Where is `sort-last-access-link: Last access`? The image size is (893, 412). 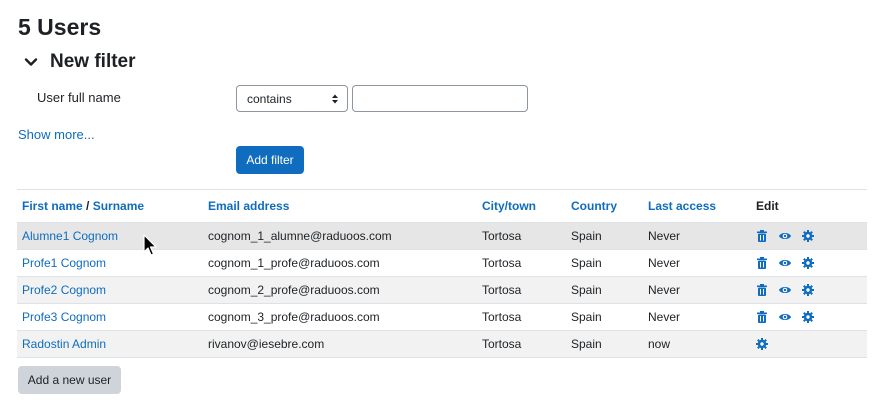 sort-last-access-link: Last access is located at coordinates (682, 206).